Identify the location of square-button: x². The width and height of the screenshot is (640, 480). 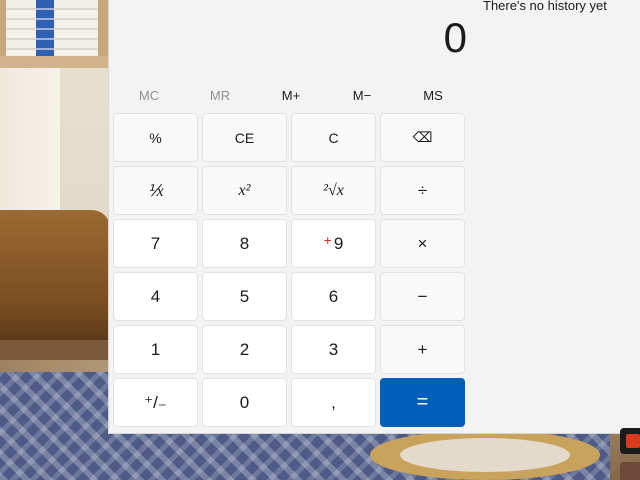
(244, 190).